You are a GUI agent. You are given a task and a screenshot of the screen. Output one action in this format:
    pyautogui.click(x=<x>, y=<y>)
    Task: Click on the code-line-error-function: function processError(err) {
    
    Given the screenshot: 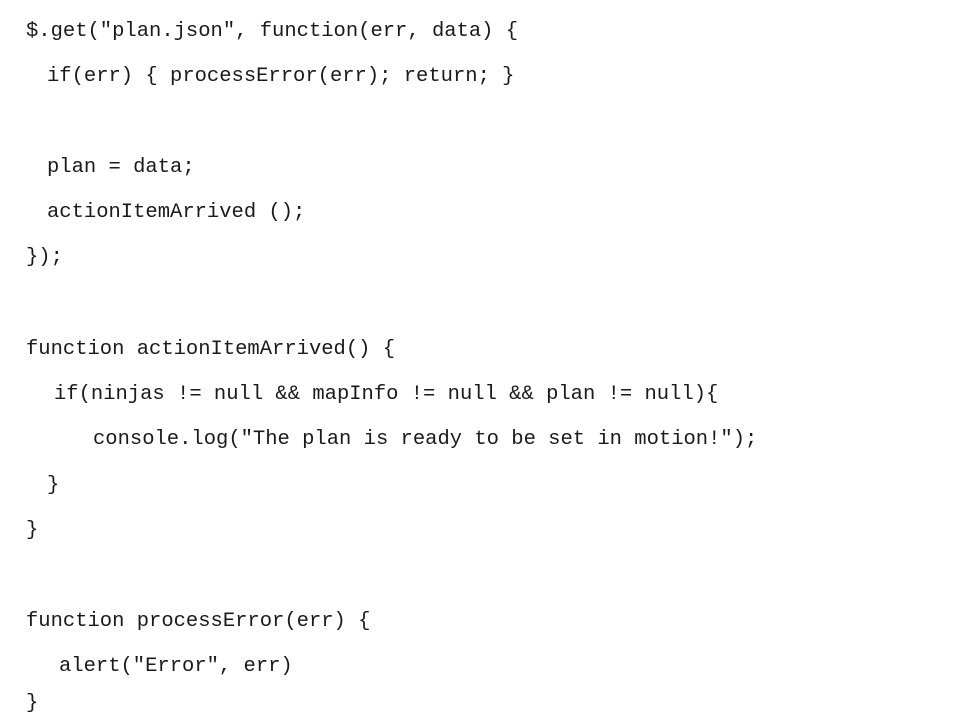 What is the action you would take?
    pyautogui.click(x=198, y=621)
    